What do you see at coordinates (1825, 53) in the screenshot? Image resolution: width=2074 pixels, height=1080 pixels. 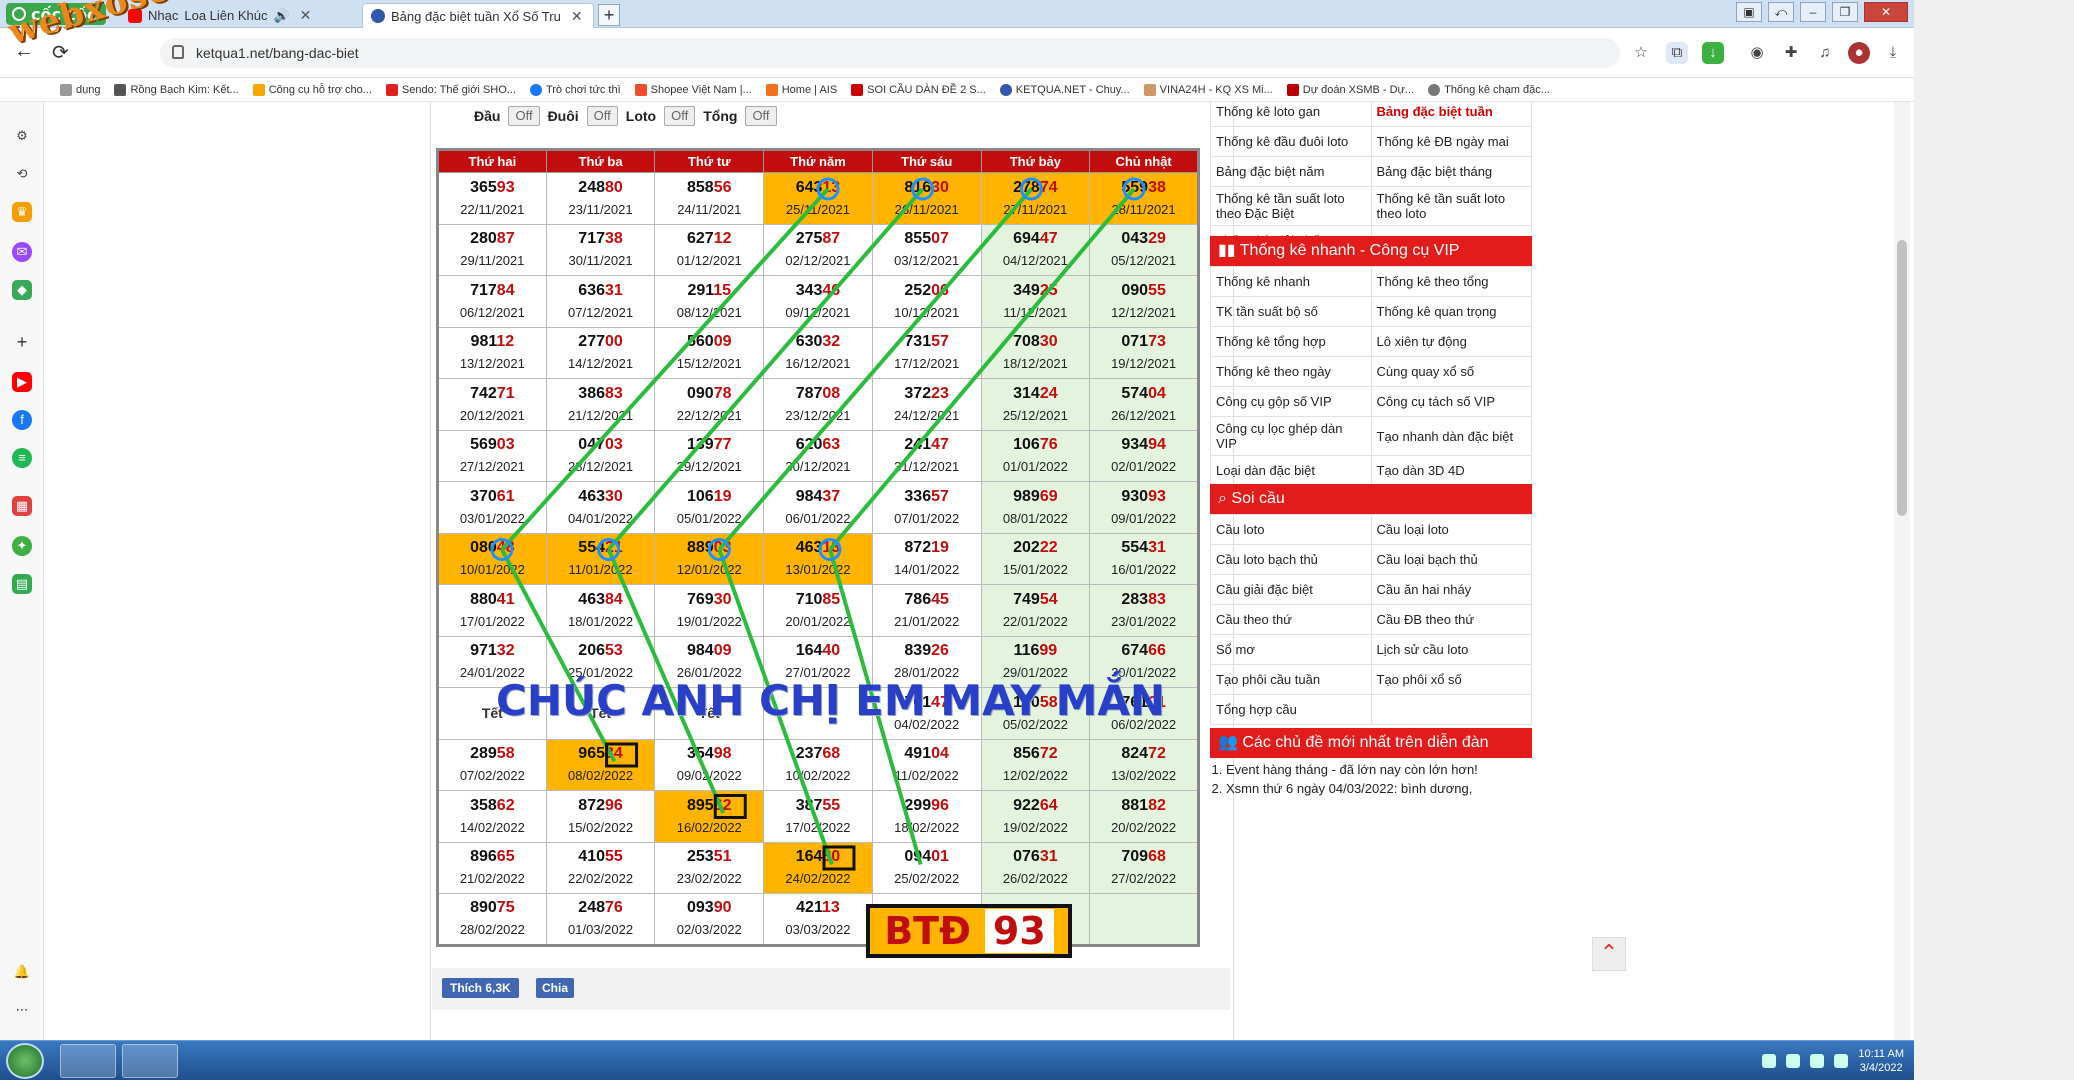 I see `playlist-icon: ♫` at bounding box center [1825, 53].